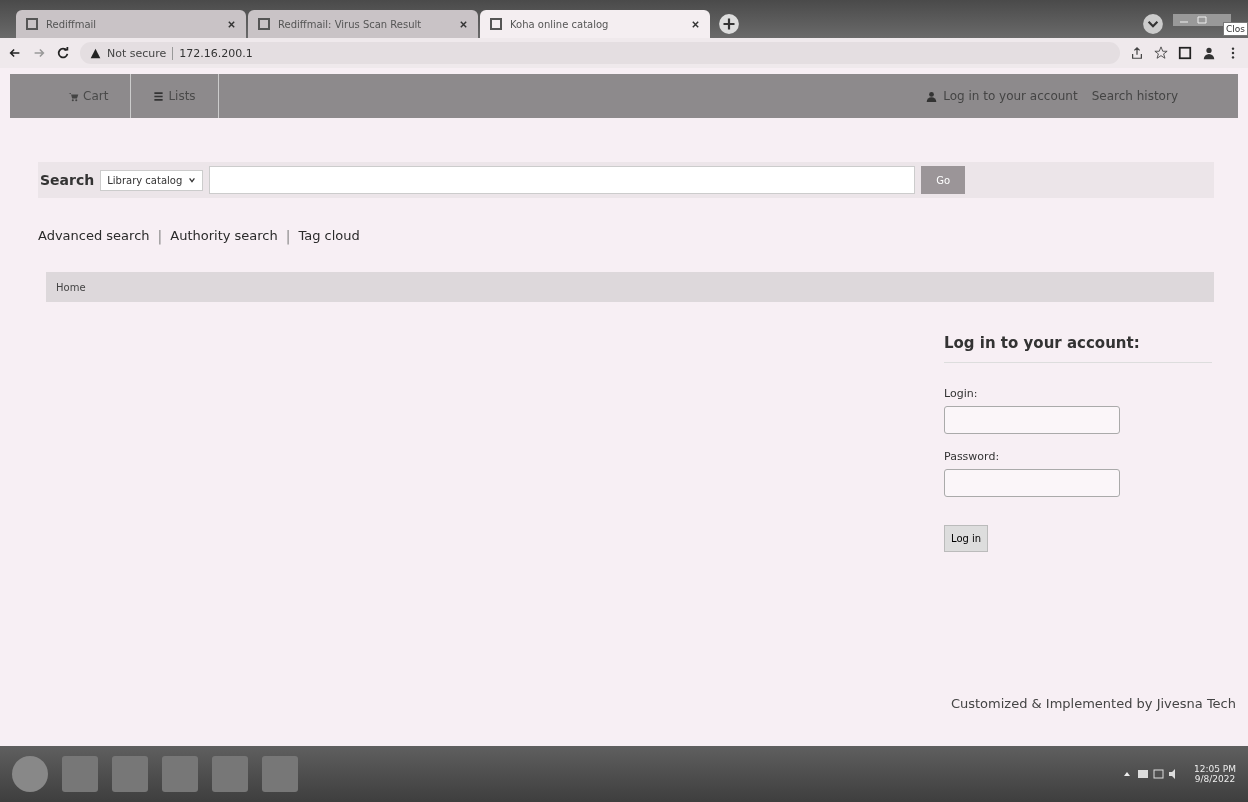  I want to click on field-label: Password:, so click(972, 456).